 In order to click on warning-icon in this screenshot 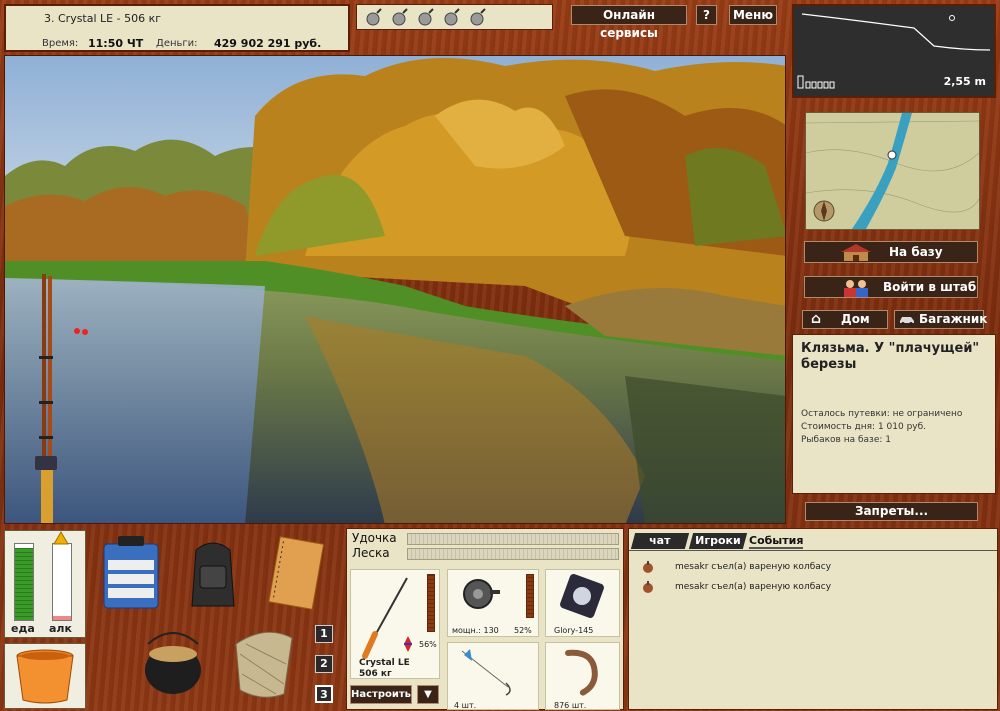, I will do `click(61, 538)`.